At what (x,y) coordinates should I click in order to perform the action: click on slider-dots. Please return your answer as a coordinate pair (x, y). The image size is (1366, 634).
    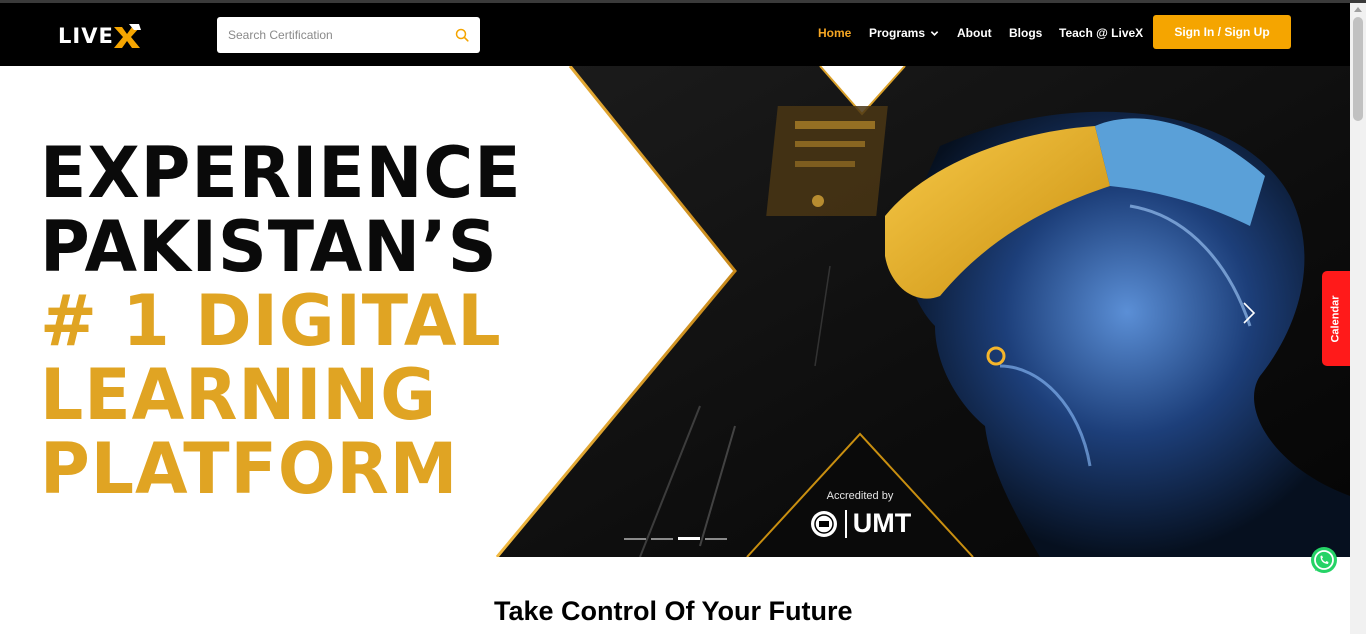
    Looking at the image, I should click on (675, 538).